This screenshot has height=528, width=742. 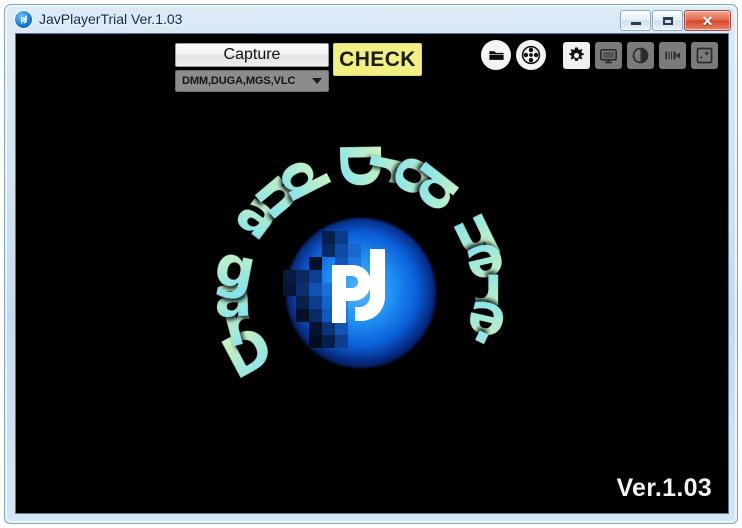 I want to click on monitor-icon-button, so click(x=608, y=55).